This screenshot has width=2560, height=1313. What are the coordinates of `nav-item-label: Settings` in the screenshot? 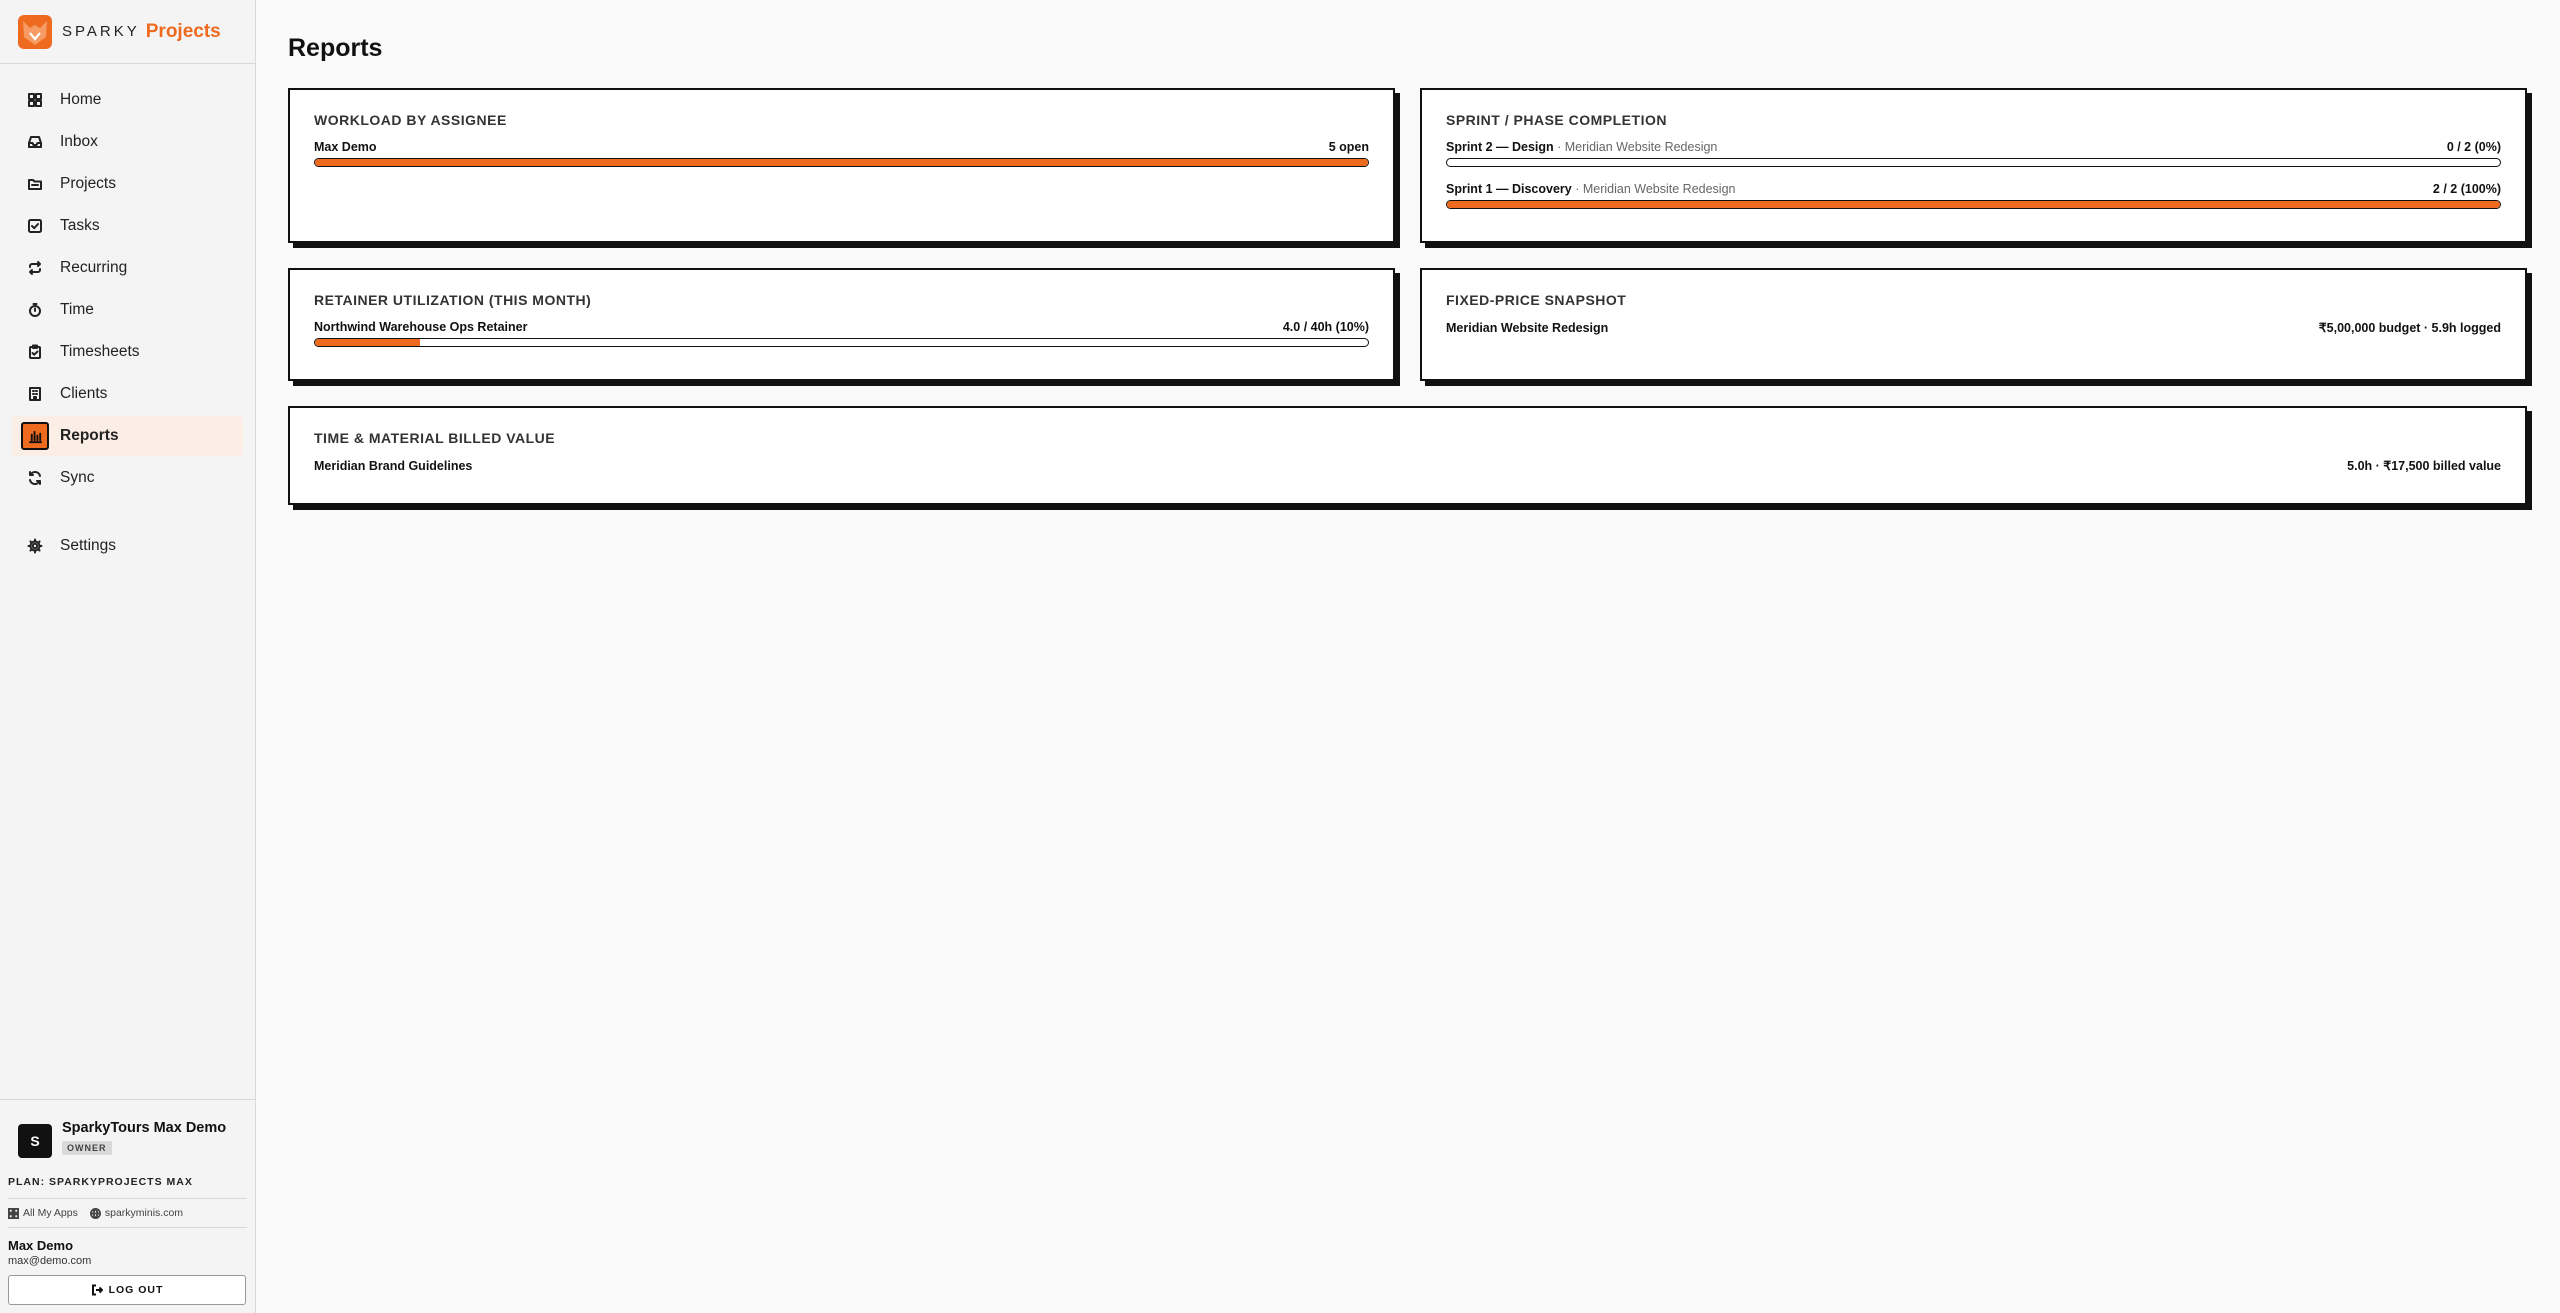 It's located at (88, 545).